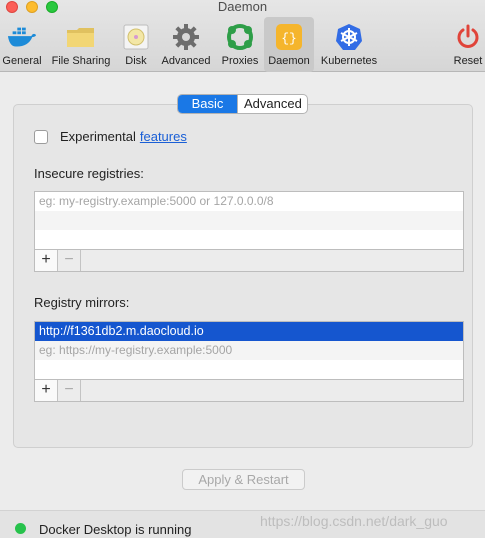 Image resolution: width=485 pixels, height=538 pixels. Describe the element at coordinates (243, 479) in the screenshot. I see `apply-restart-button: Apply & Restart` at that location.